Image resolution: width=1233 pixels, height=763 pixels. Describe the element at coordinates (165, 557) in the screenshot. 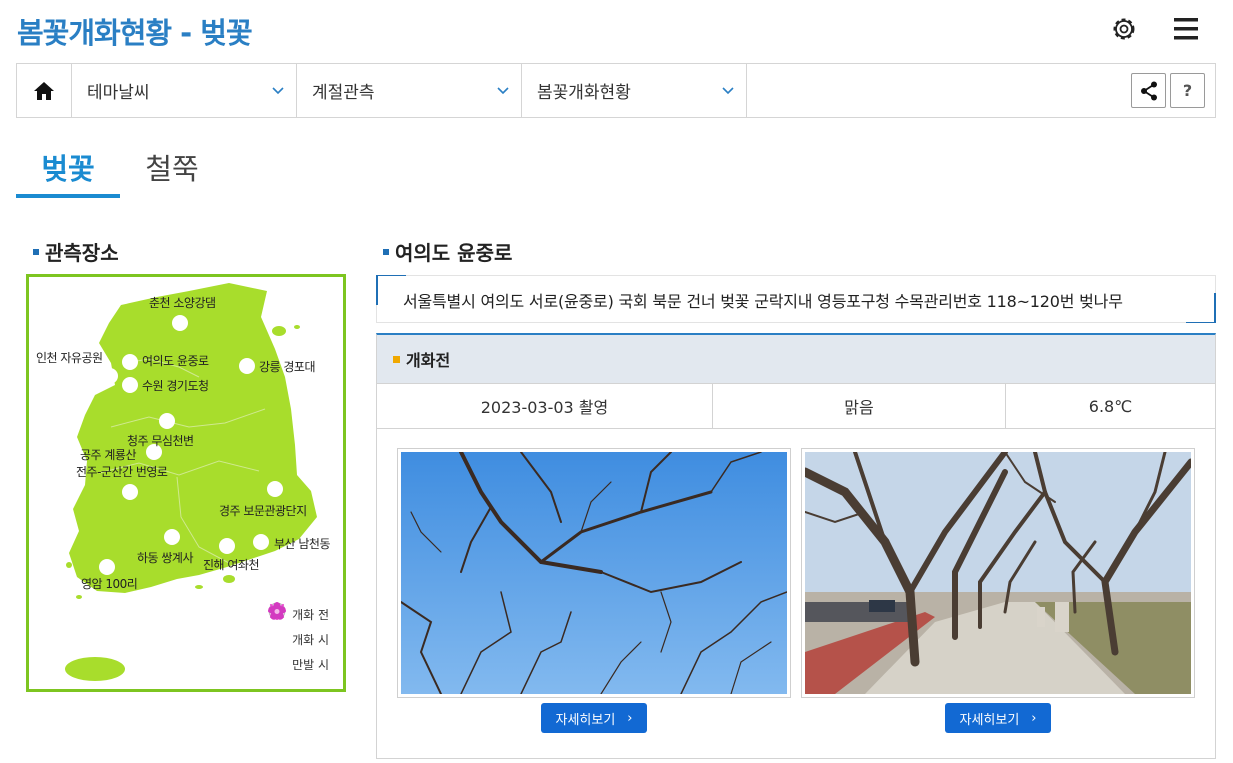

I see `site-hadong: 하동 쌍계사` at that location.